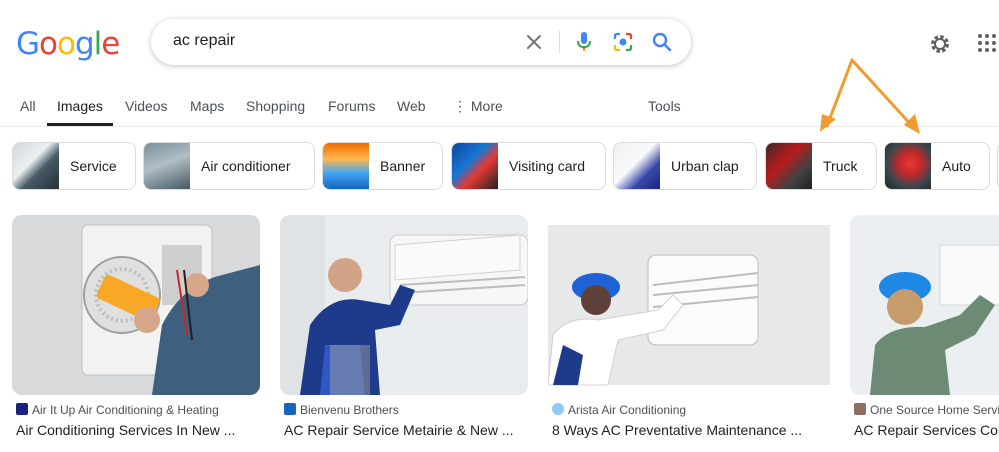 The image size is (999, 452). I want to click on search-box: ac repair, so click(421, 42).